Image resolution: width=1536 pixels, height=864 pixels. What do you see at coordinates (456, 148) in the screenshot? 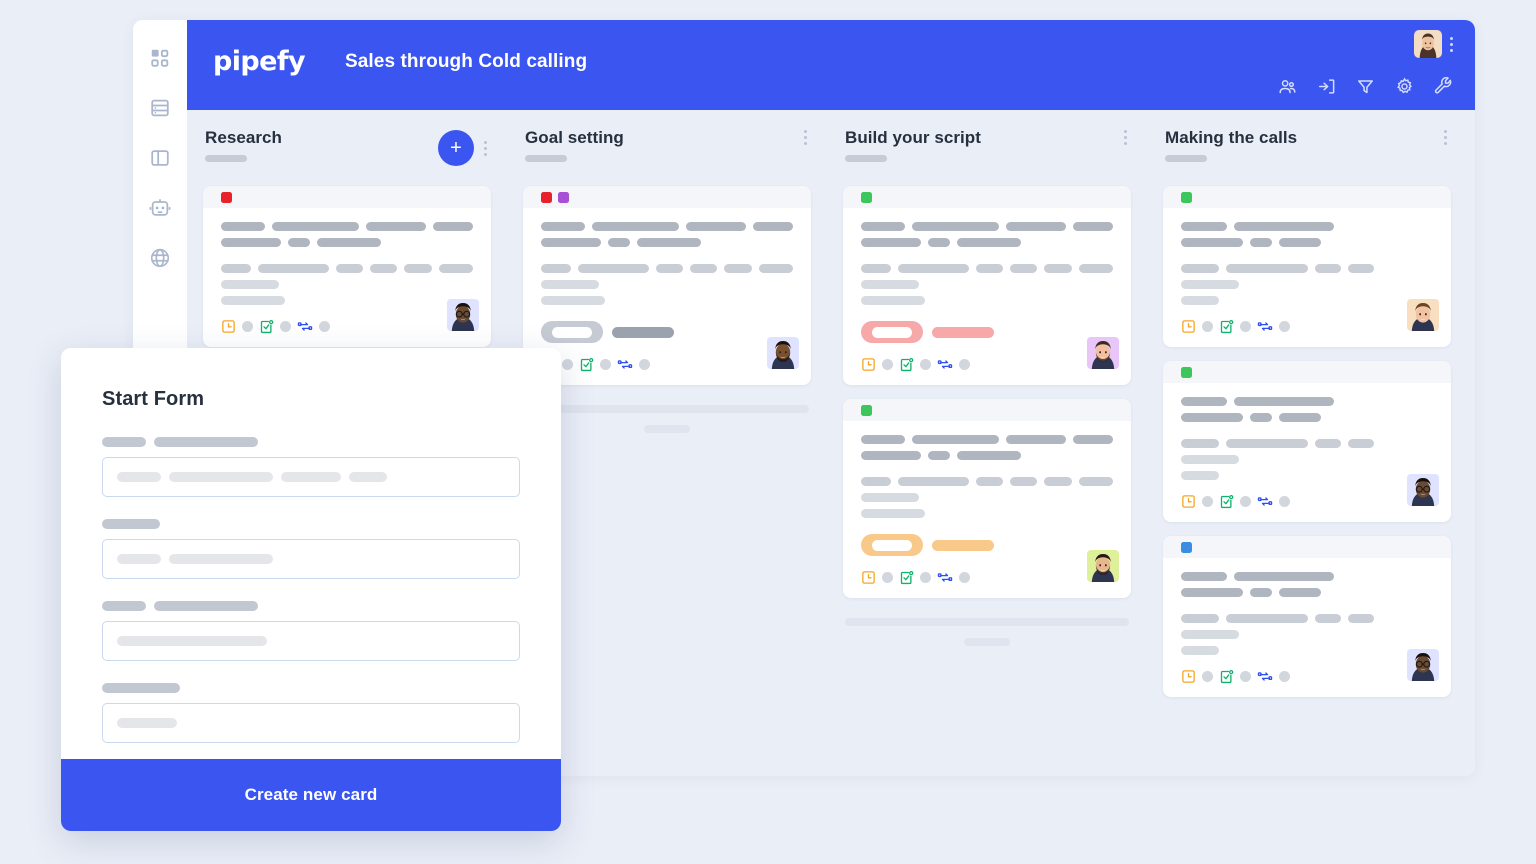
I see `add-card-button: +` at bounding box center [456, 148].